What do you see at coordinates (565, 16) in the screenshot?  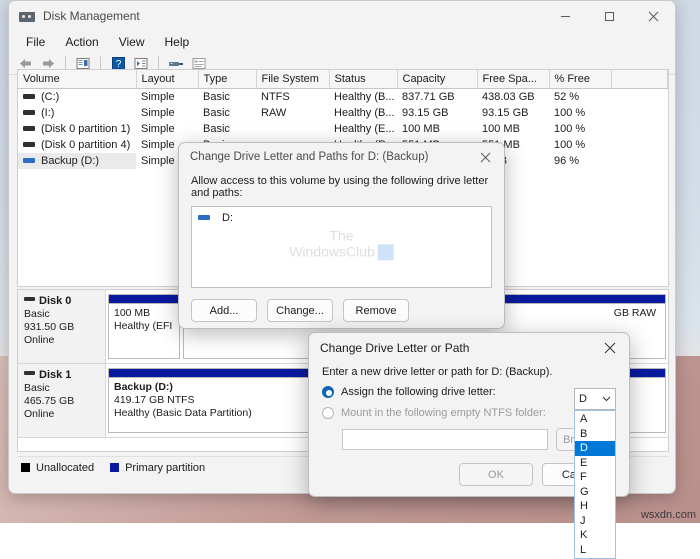 I see `minimize-button` at bounding box center [565, 16].